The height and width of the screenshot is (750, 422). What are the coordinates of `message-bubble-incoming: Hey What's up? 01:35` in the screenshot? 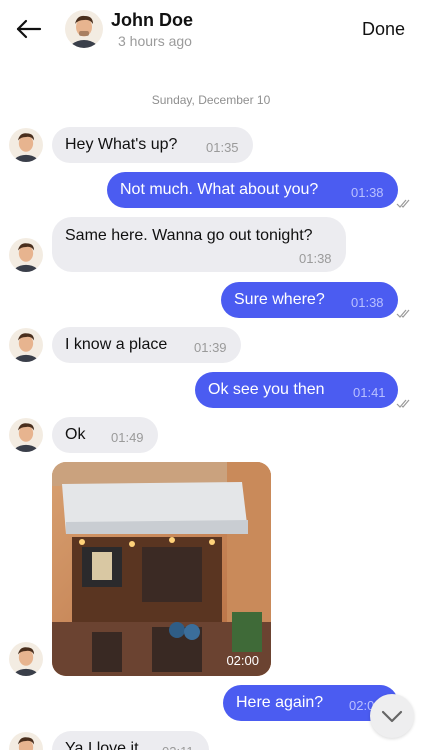 It's located at (152, 145).